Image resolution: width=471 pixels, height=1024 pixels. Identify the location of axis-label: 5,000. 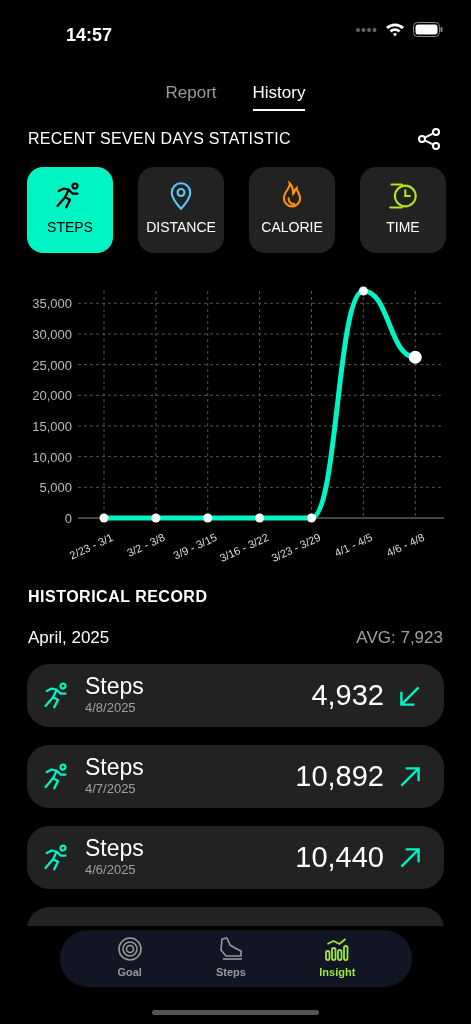
(55, 487).